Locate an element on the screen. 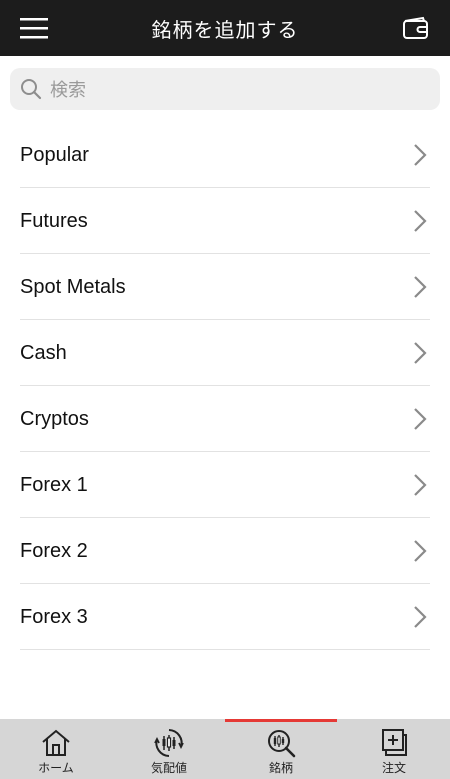 This screenshot has height=779, width=450. active-tab-indicator is located at coordinates (281, 720).